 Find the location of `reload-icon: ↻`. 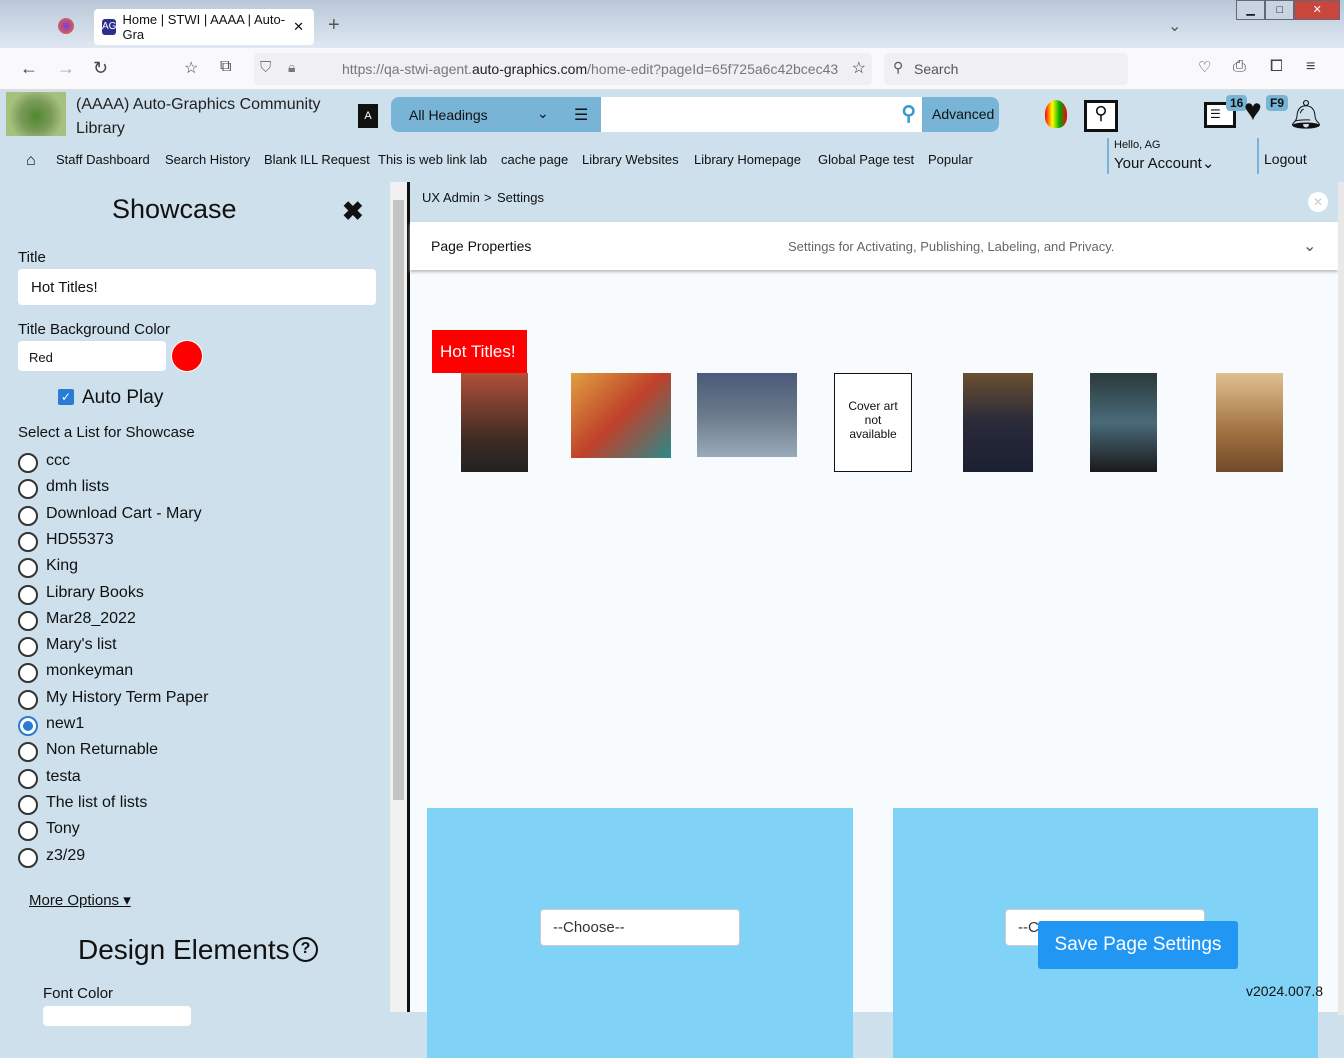

reload-icon: ↻ is located at coordinates (100, 68).